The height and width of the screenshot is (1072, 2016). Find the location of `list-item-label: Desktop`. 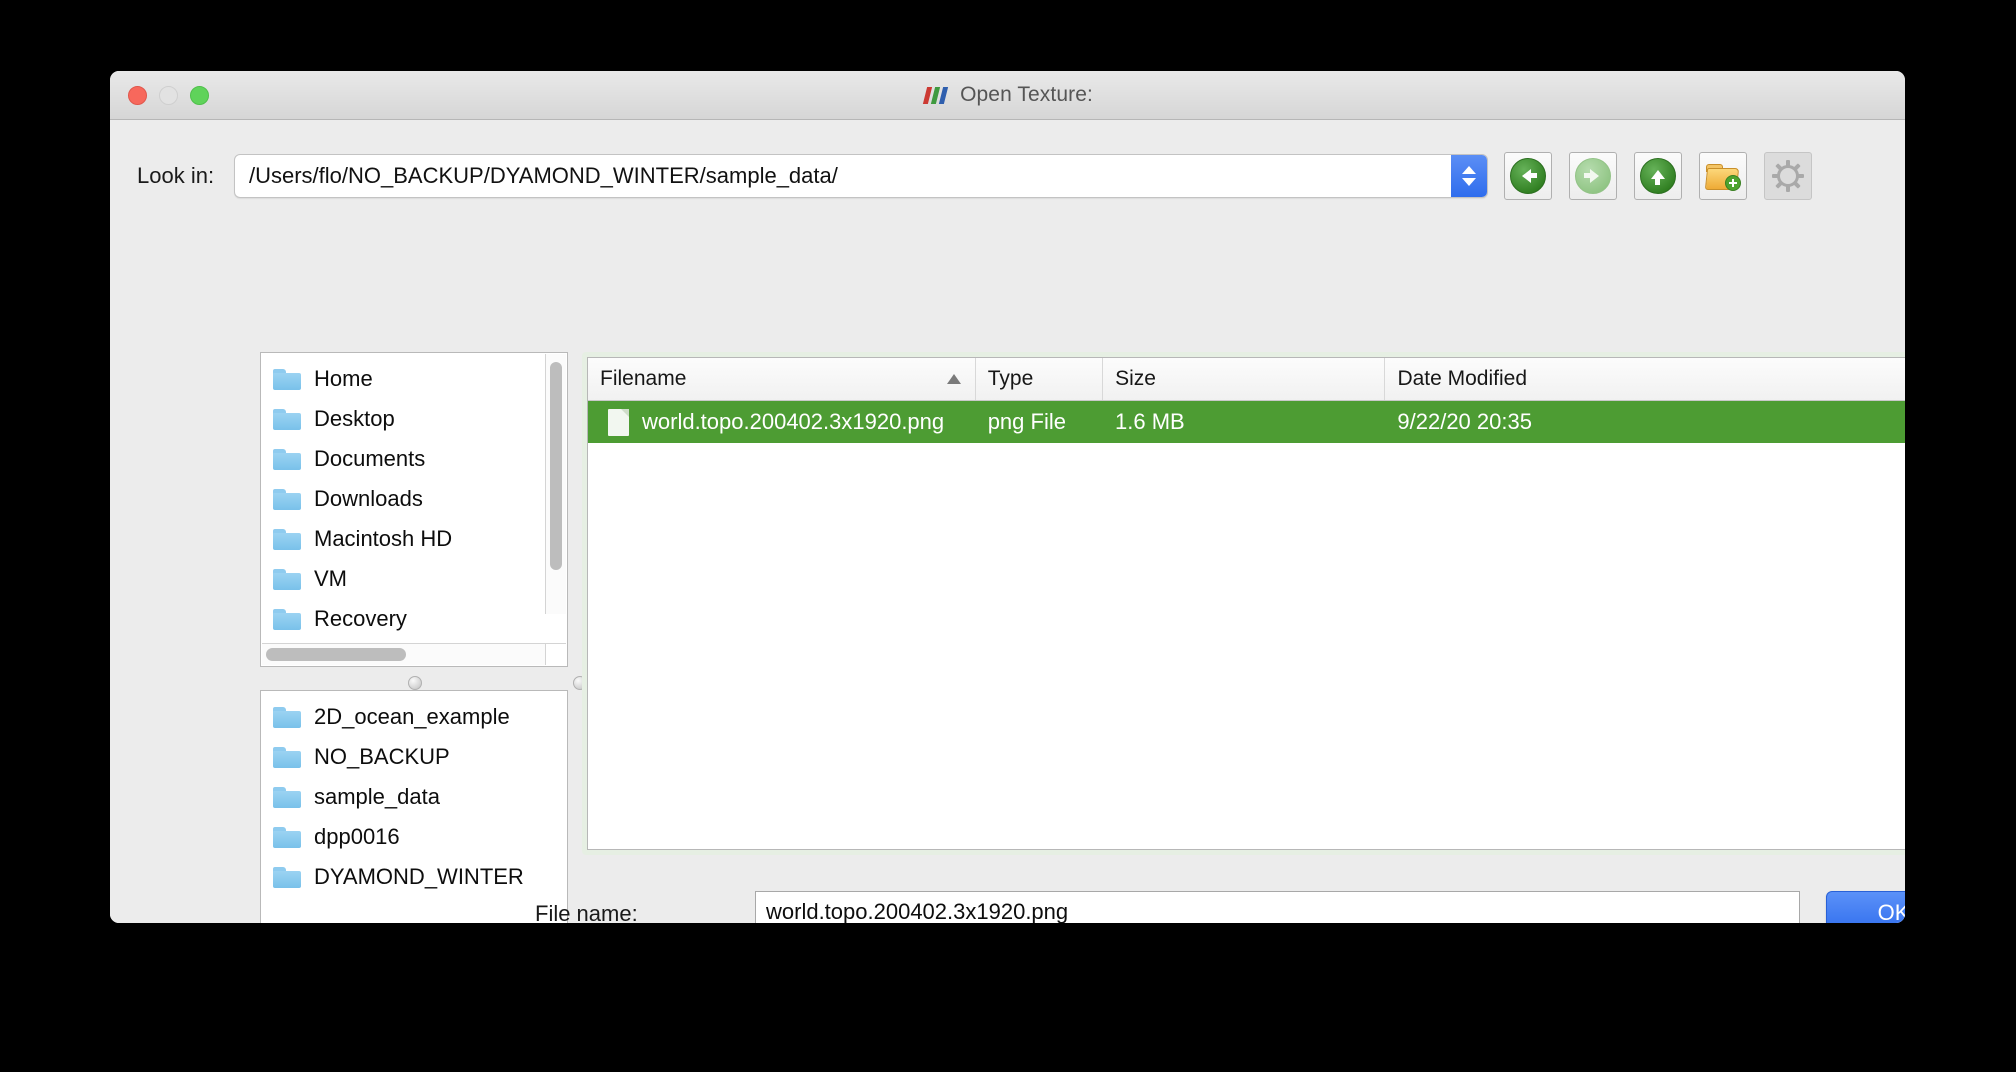

list-item-label: Desktop is located at coordinates (354, 418).